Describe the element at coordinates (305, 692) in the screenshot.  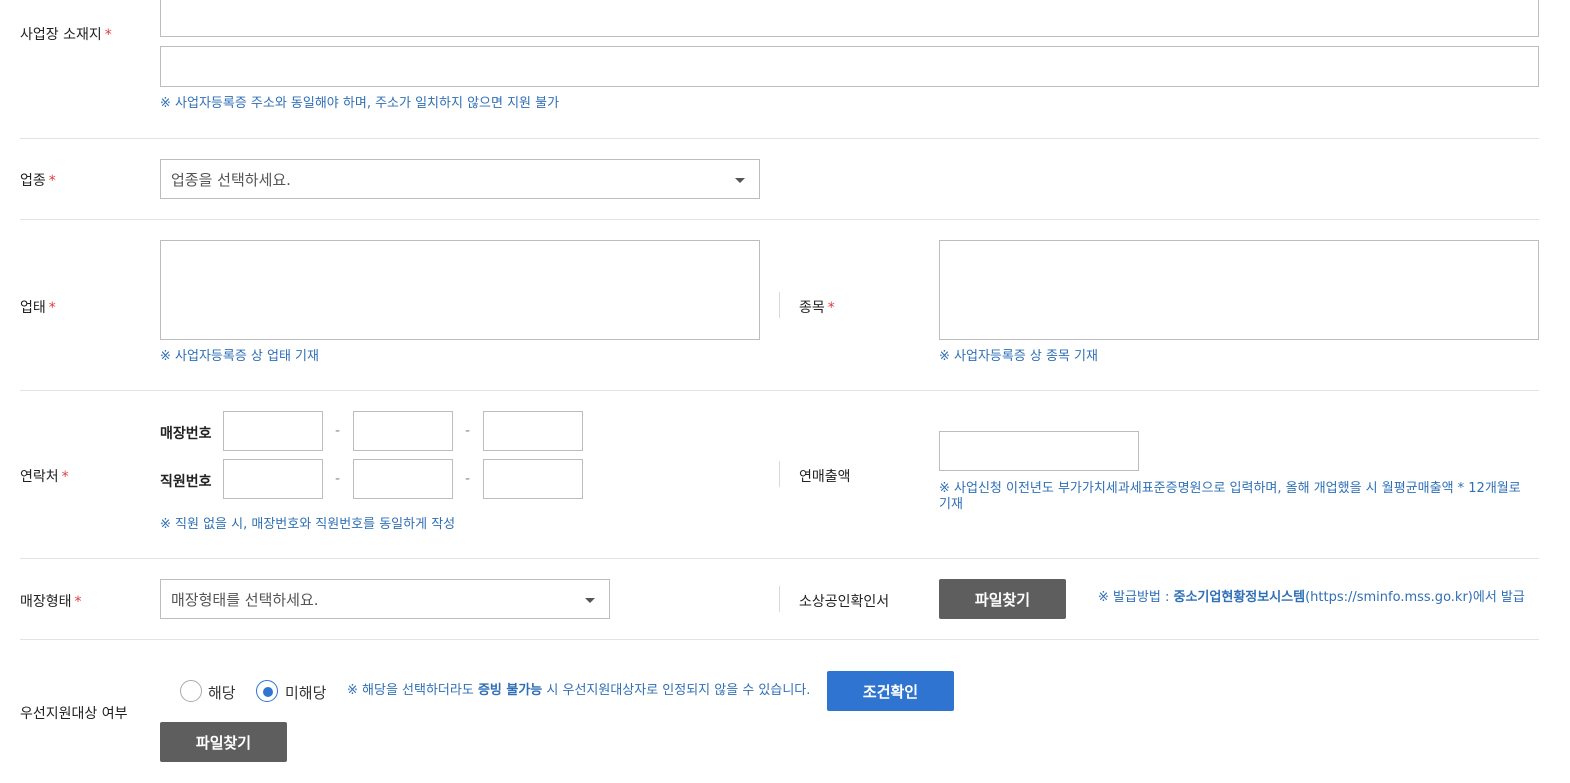
I see `priority-no-label: 미해당` at that location.